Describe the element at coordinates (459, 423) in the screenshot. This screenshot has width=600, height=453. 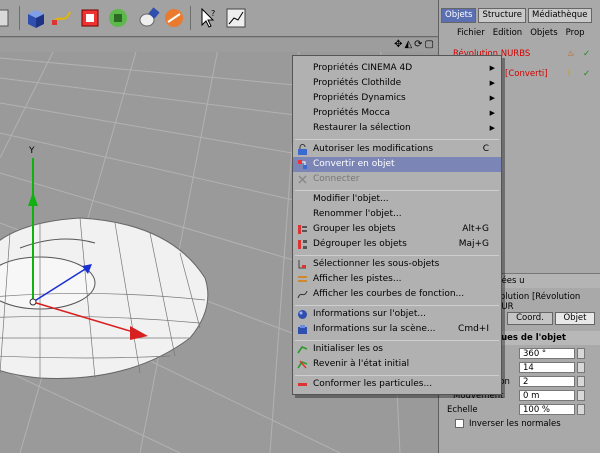
I see `inverser-normales-checkbox` at that location.